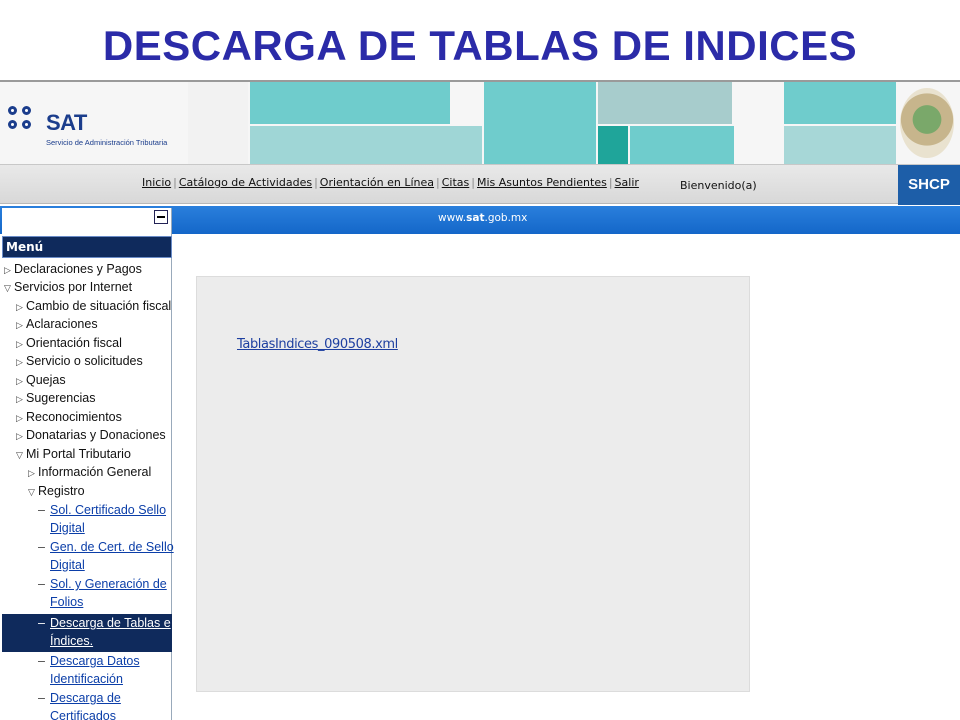 The height and width of the screenshot is (720, 960). I want to click on nav-link-catalogo: Catálogo de Actividades, so click(245, 182).